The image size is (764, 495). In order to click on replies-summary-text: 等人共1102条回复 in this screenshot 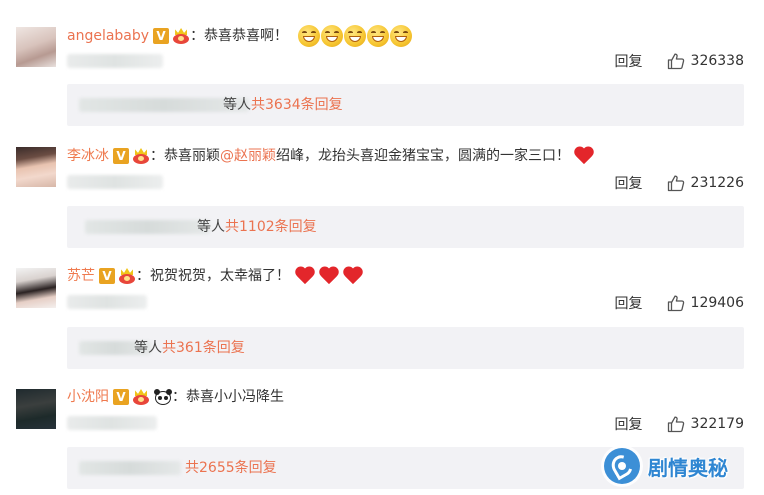, I will do `click(257, 227)`.